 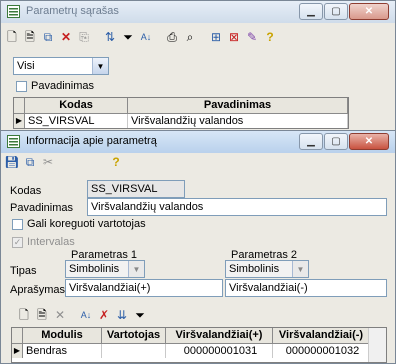 I want to click on table-header: Kodas Pavadinimas, so click(x=181, y=106).